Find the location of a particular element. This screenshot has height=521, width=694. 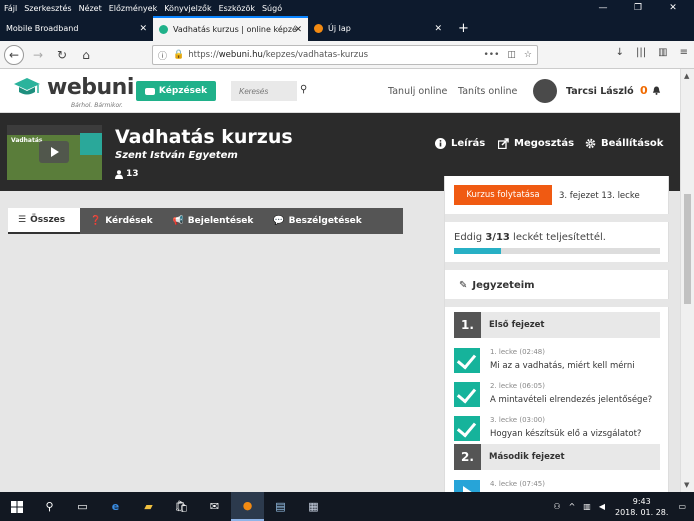

share-button: Megosztás is located at coordinates (536, 143).